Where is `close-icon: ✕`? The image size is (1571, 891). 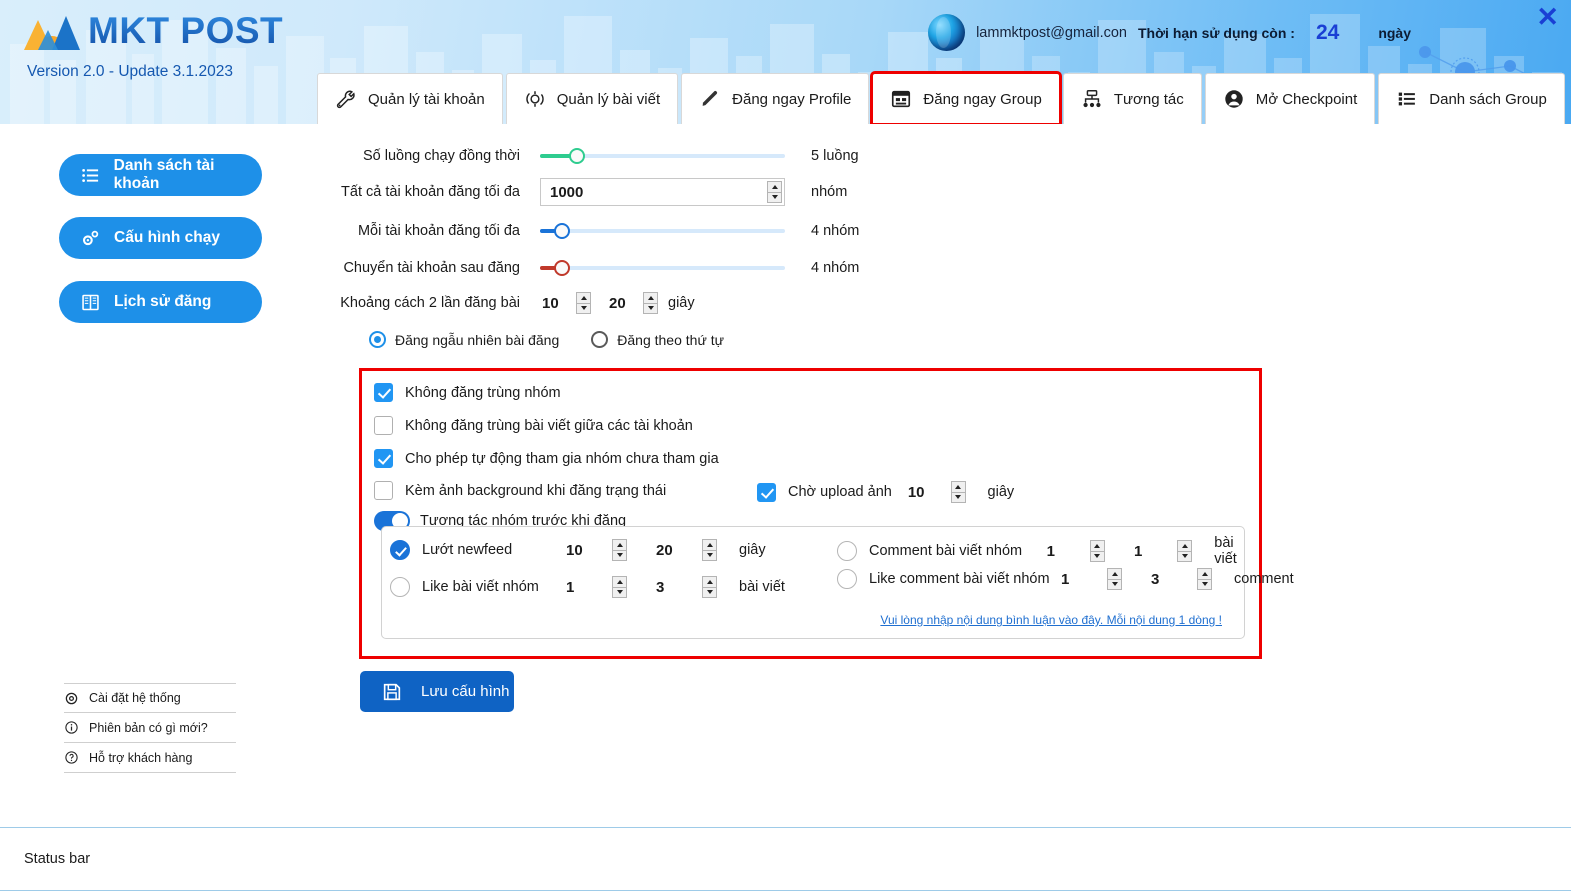
close-icon: ✕ is located at coordinates (1547, 17).